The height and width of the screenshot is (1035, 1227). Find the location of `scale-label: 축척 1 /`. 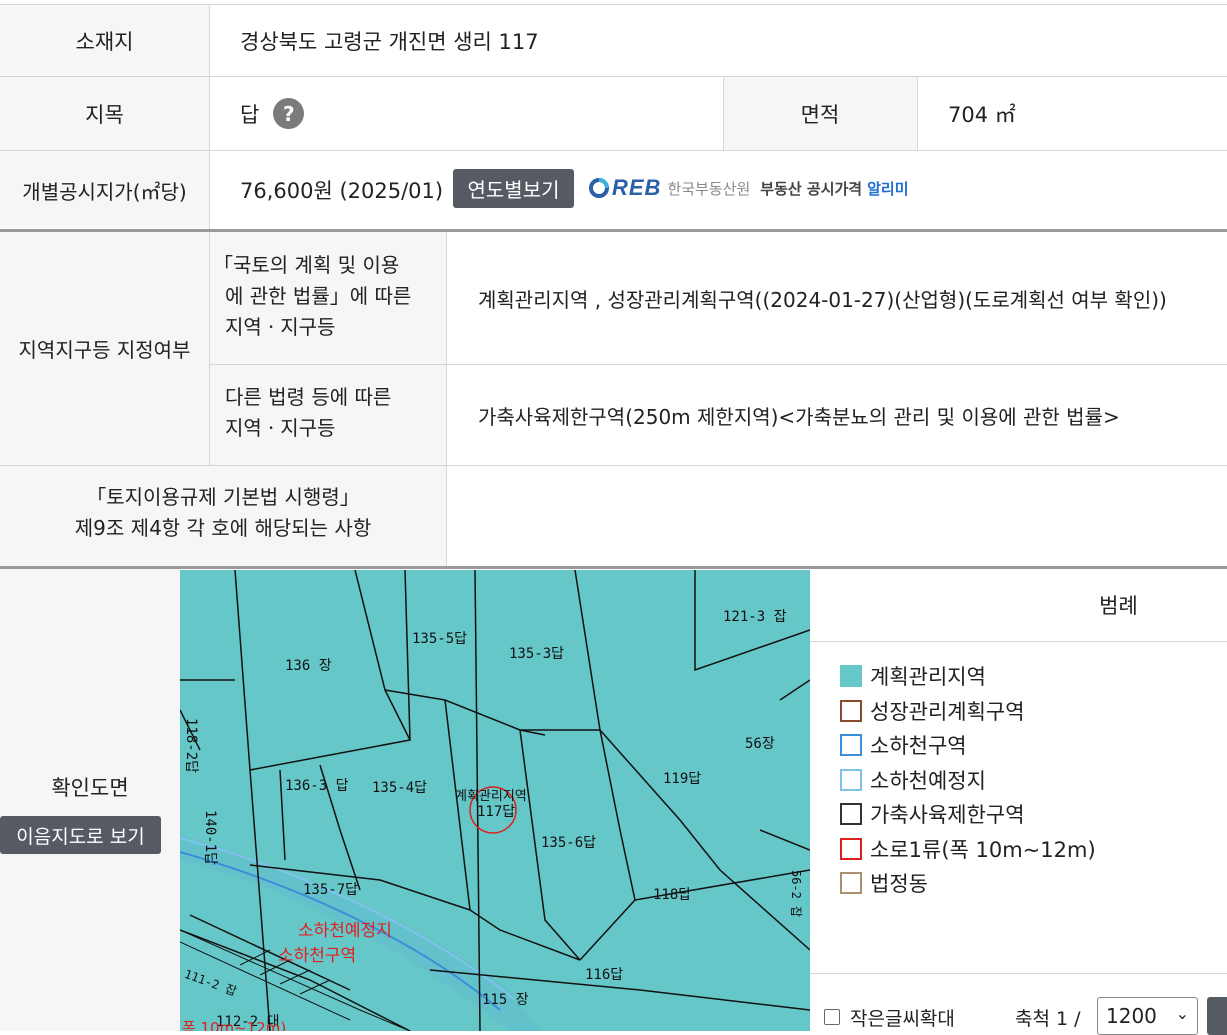

scale-label: 축척 1 / is located at coordinates (1048, 1018).